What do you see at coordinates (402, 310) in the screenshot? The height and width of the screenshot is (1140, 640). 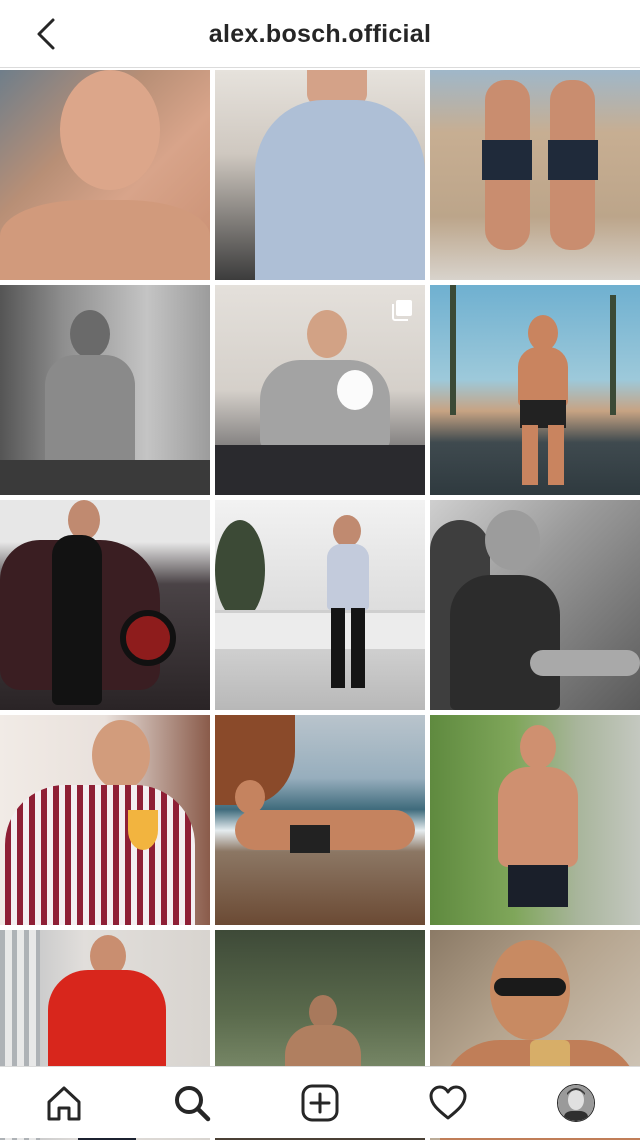 I see `carousel-icon` at bounding box center [402, 310].